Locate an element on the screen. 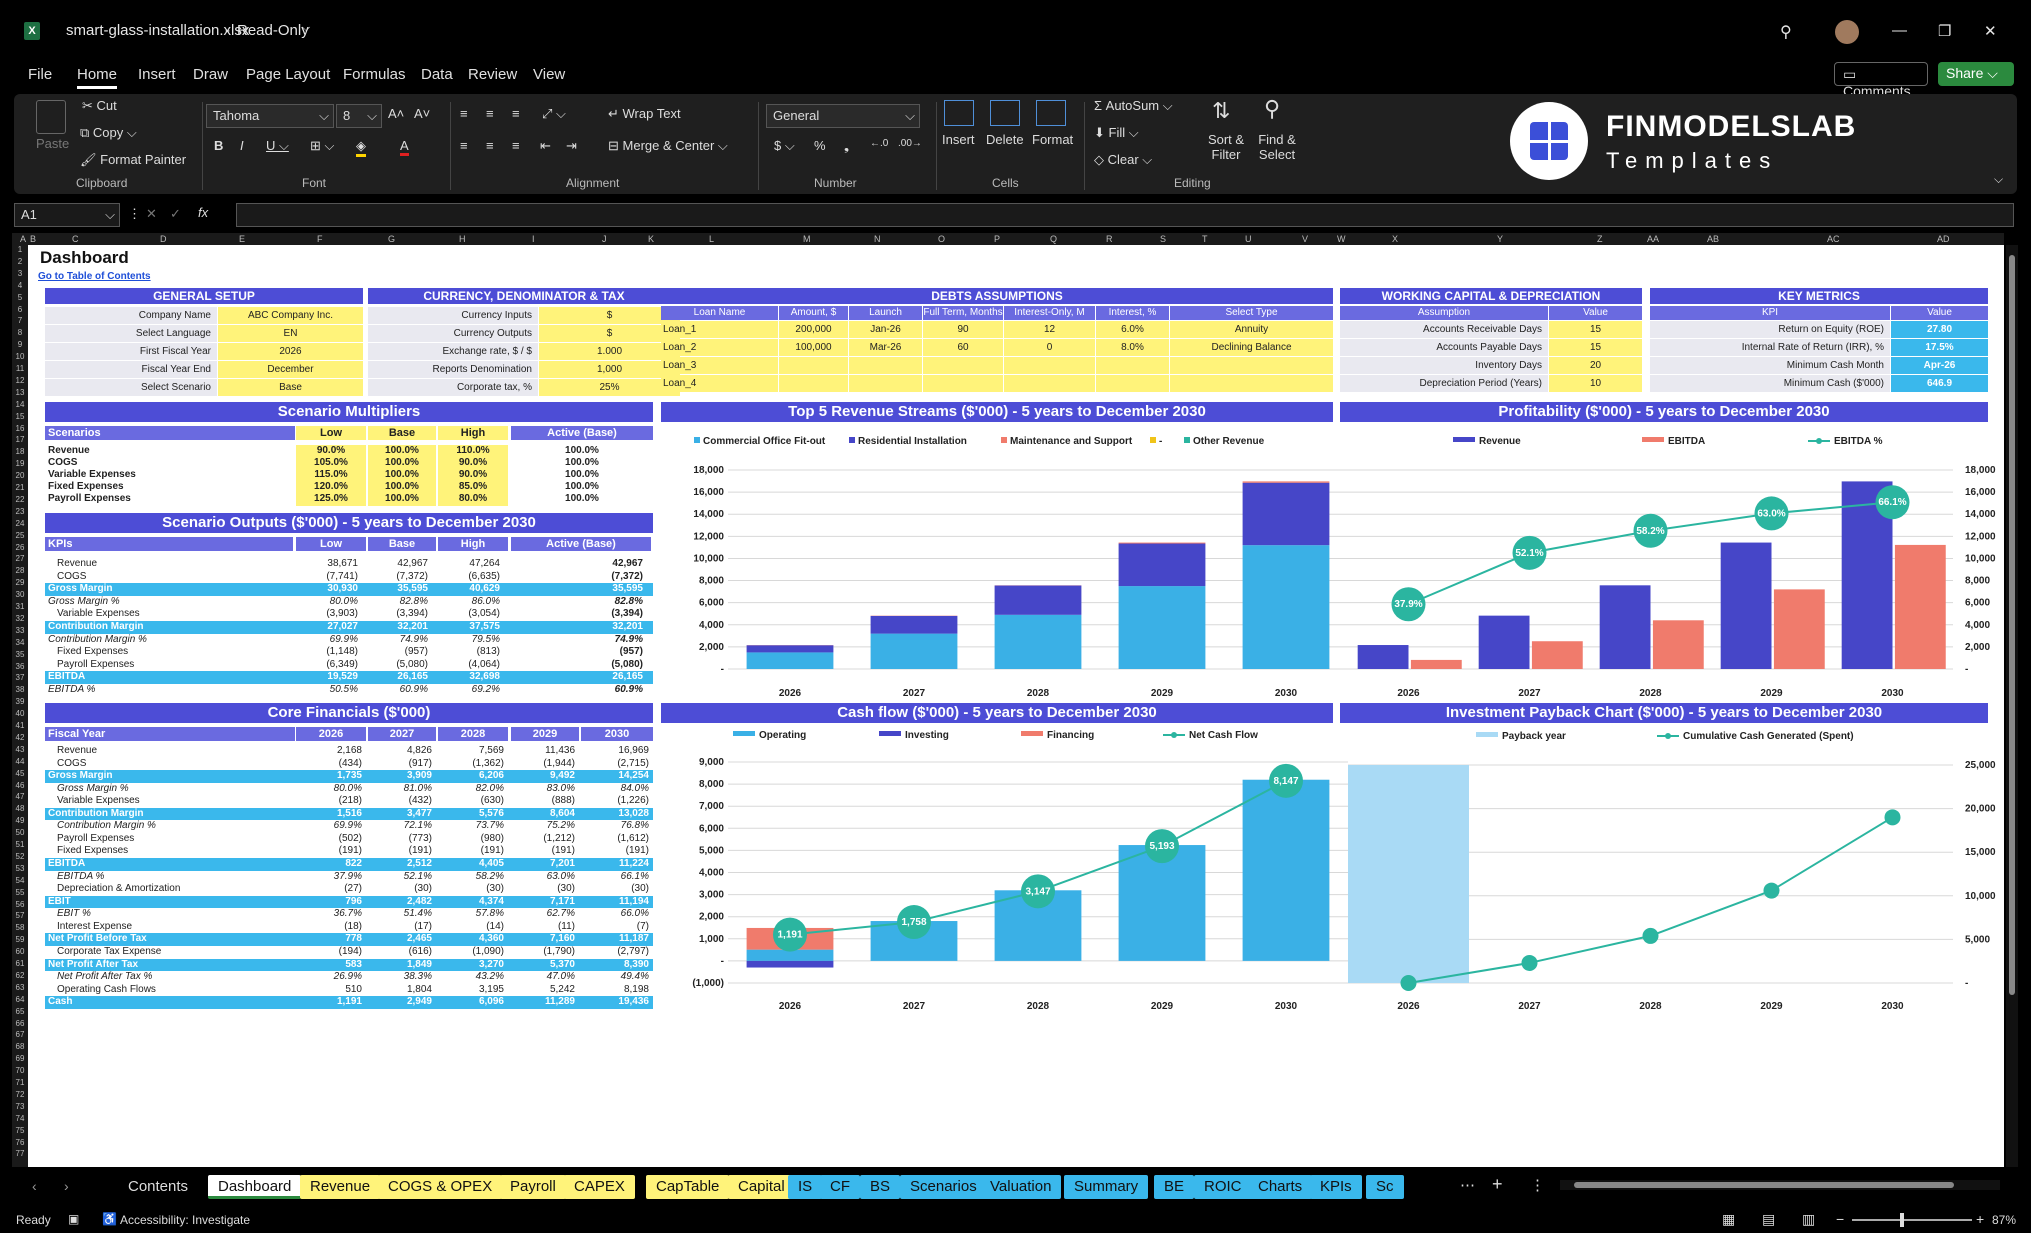 Image resolution: width=2031 pixels, height=1233 pixels. row-number: 20 is located at coordinates (20, 475).